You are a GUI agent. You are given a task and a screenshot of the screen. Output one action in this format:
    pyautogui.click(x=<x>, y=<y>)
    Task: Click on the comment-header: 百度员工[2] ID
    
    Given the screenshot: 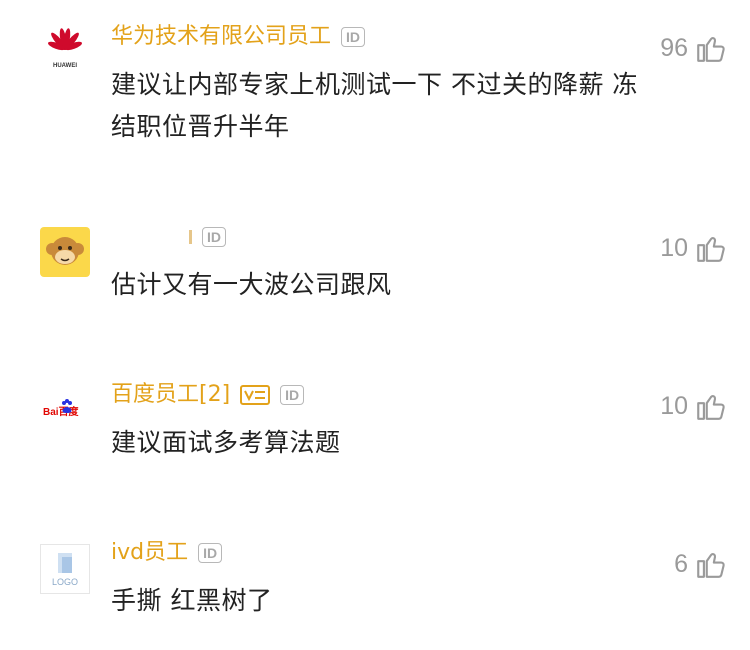 What is the action you would take?
    pyautogui.click(x=208, y=395)
    